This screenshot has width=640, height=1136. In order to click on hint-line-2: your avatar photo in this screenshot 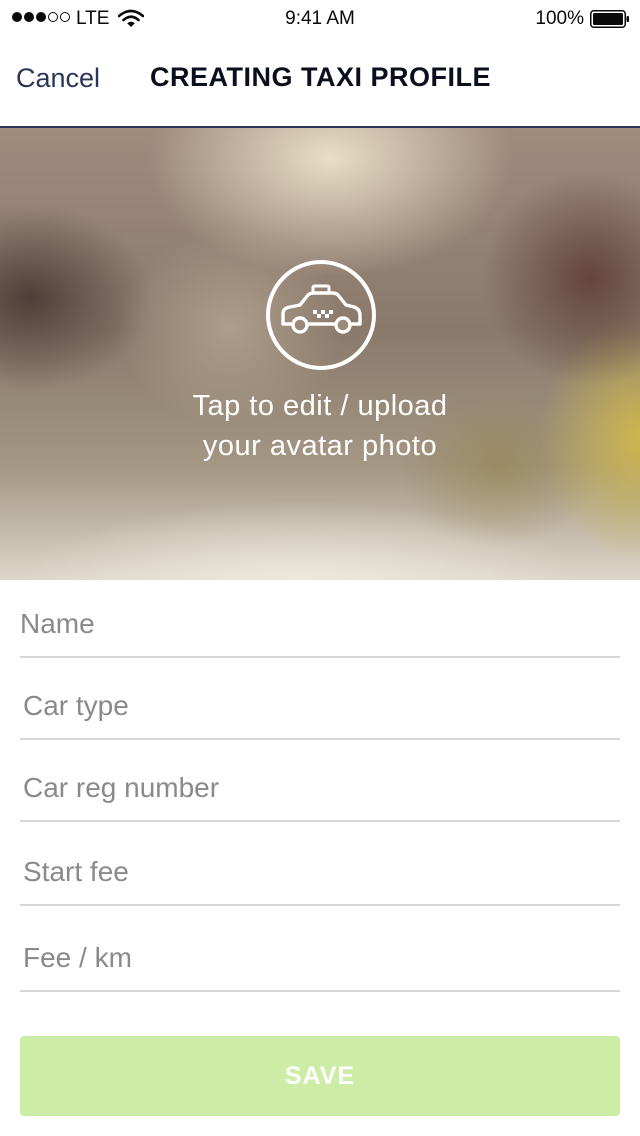, I will do `click(320, 446)`.